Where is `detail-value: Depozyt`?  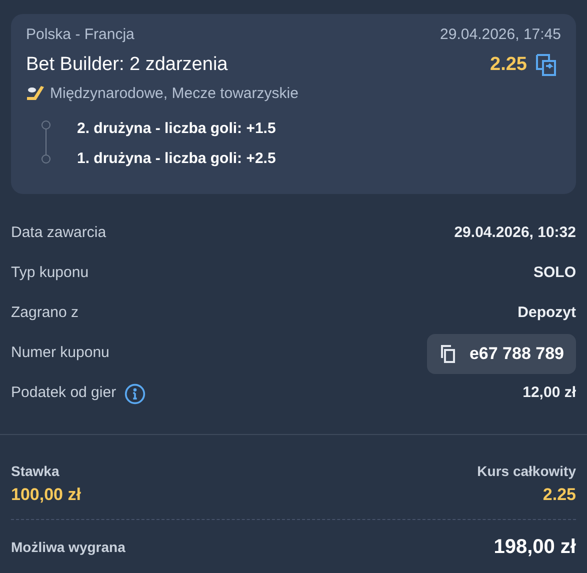 detail-value: Depozyt is located at coordinates (547, 313).